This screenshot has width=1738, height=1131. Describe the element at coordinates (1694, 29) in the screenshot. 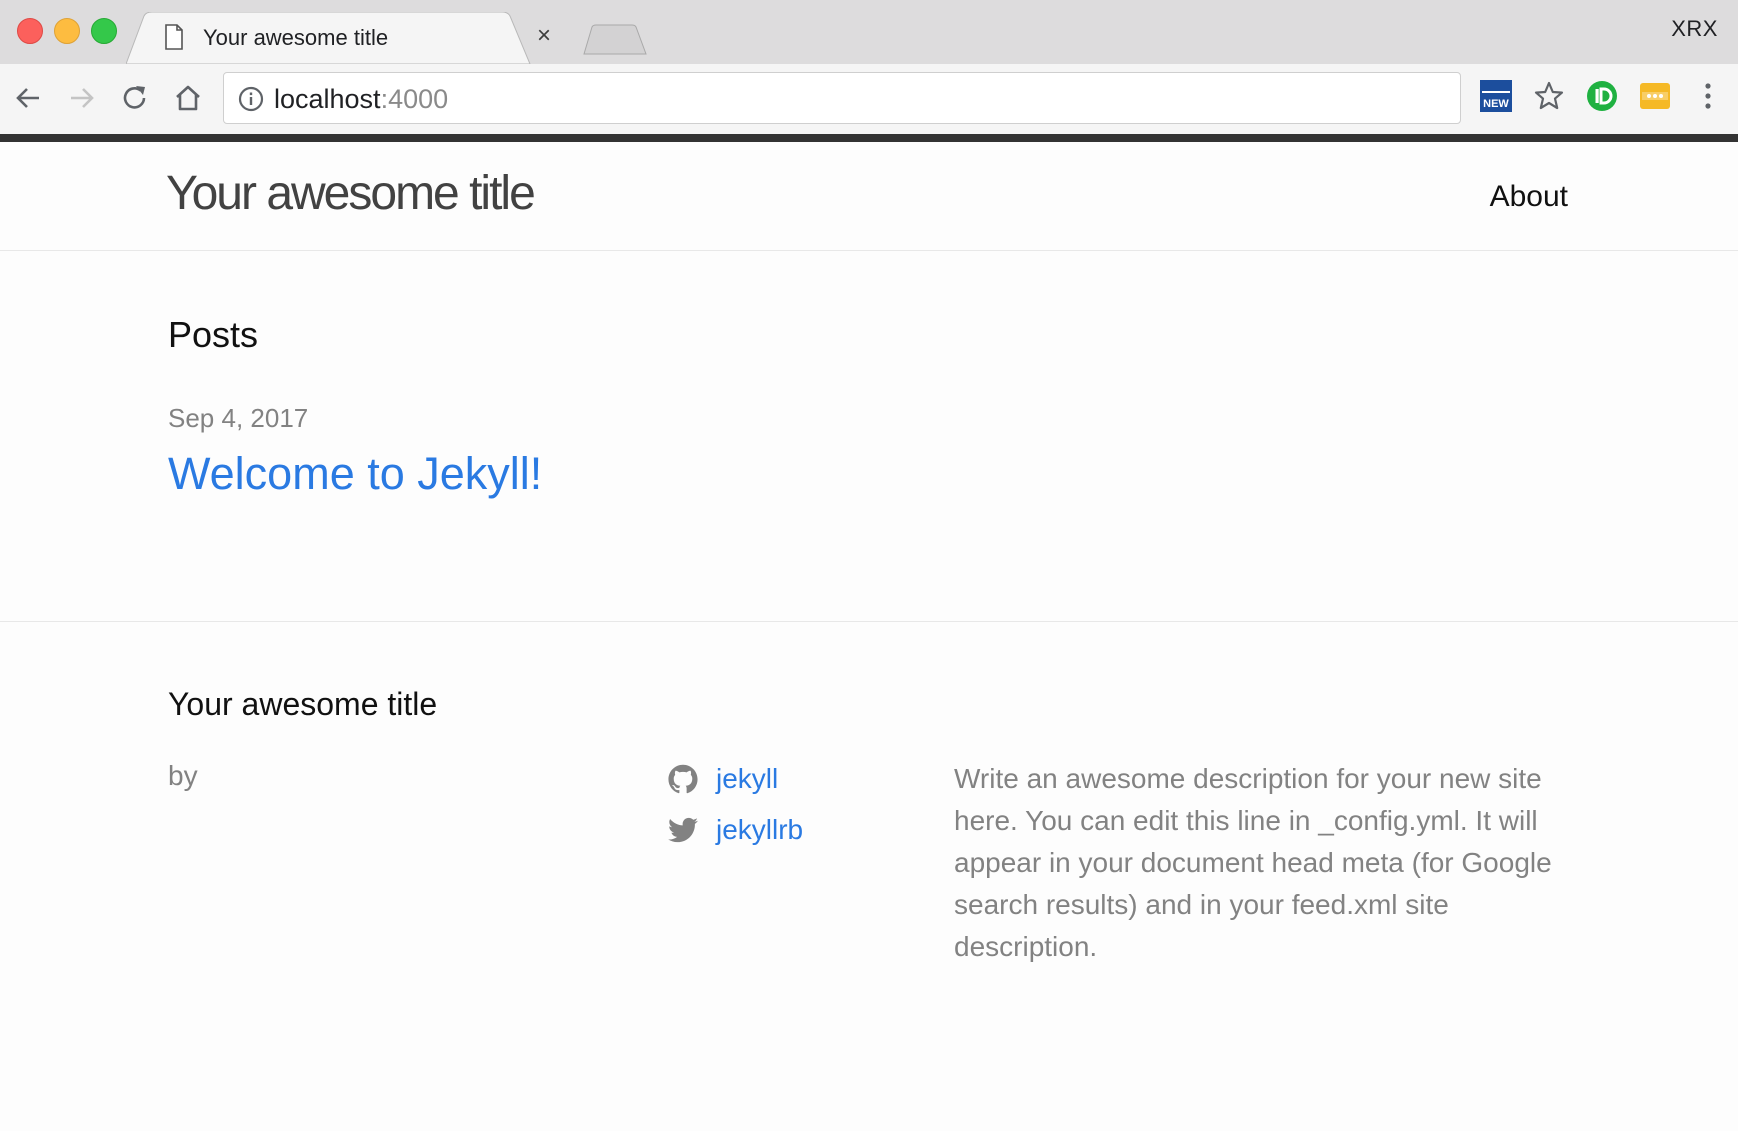

I see `profile-name: XRX` at that location.